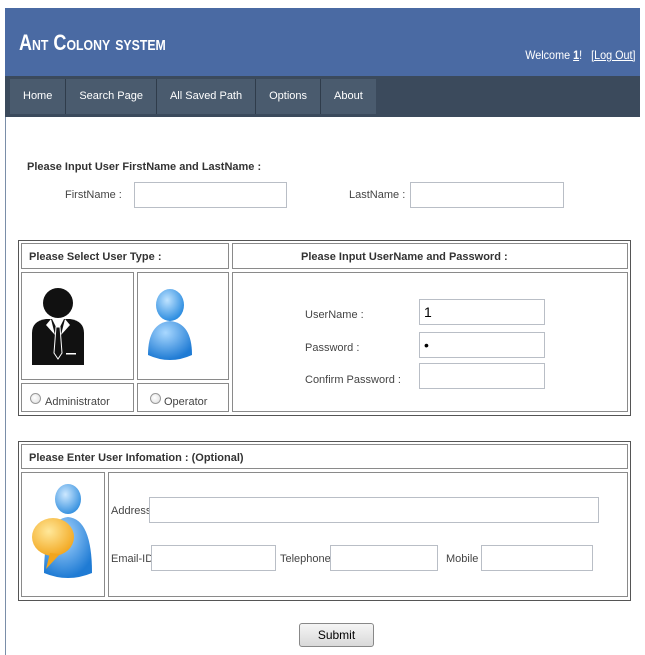 This screenshot has height=655, width=645. I want to click on operator-radio, so click(155, 398).